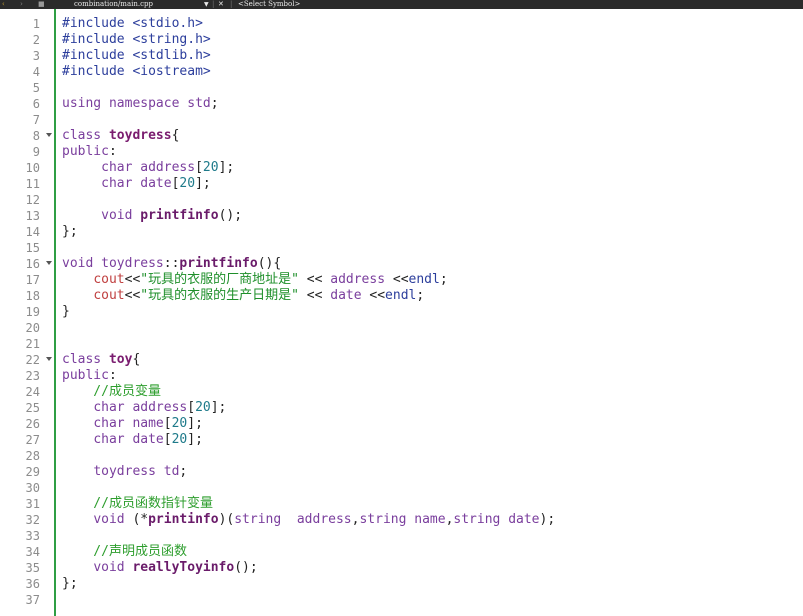 The height and width of the screenshot is (616, 803). I want to click on line-number: 16, so click(32, 264).